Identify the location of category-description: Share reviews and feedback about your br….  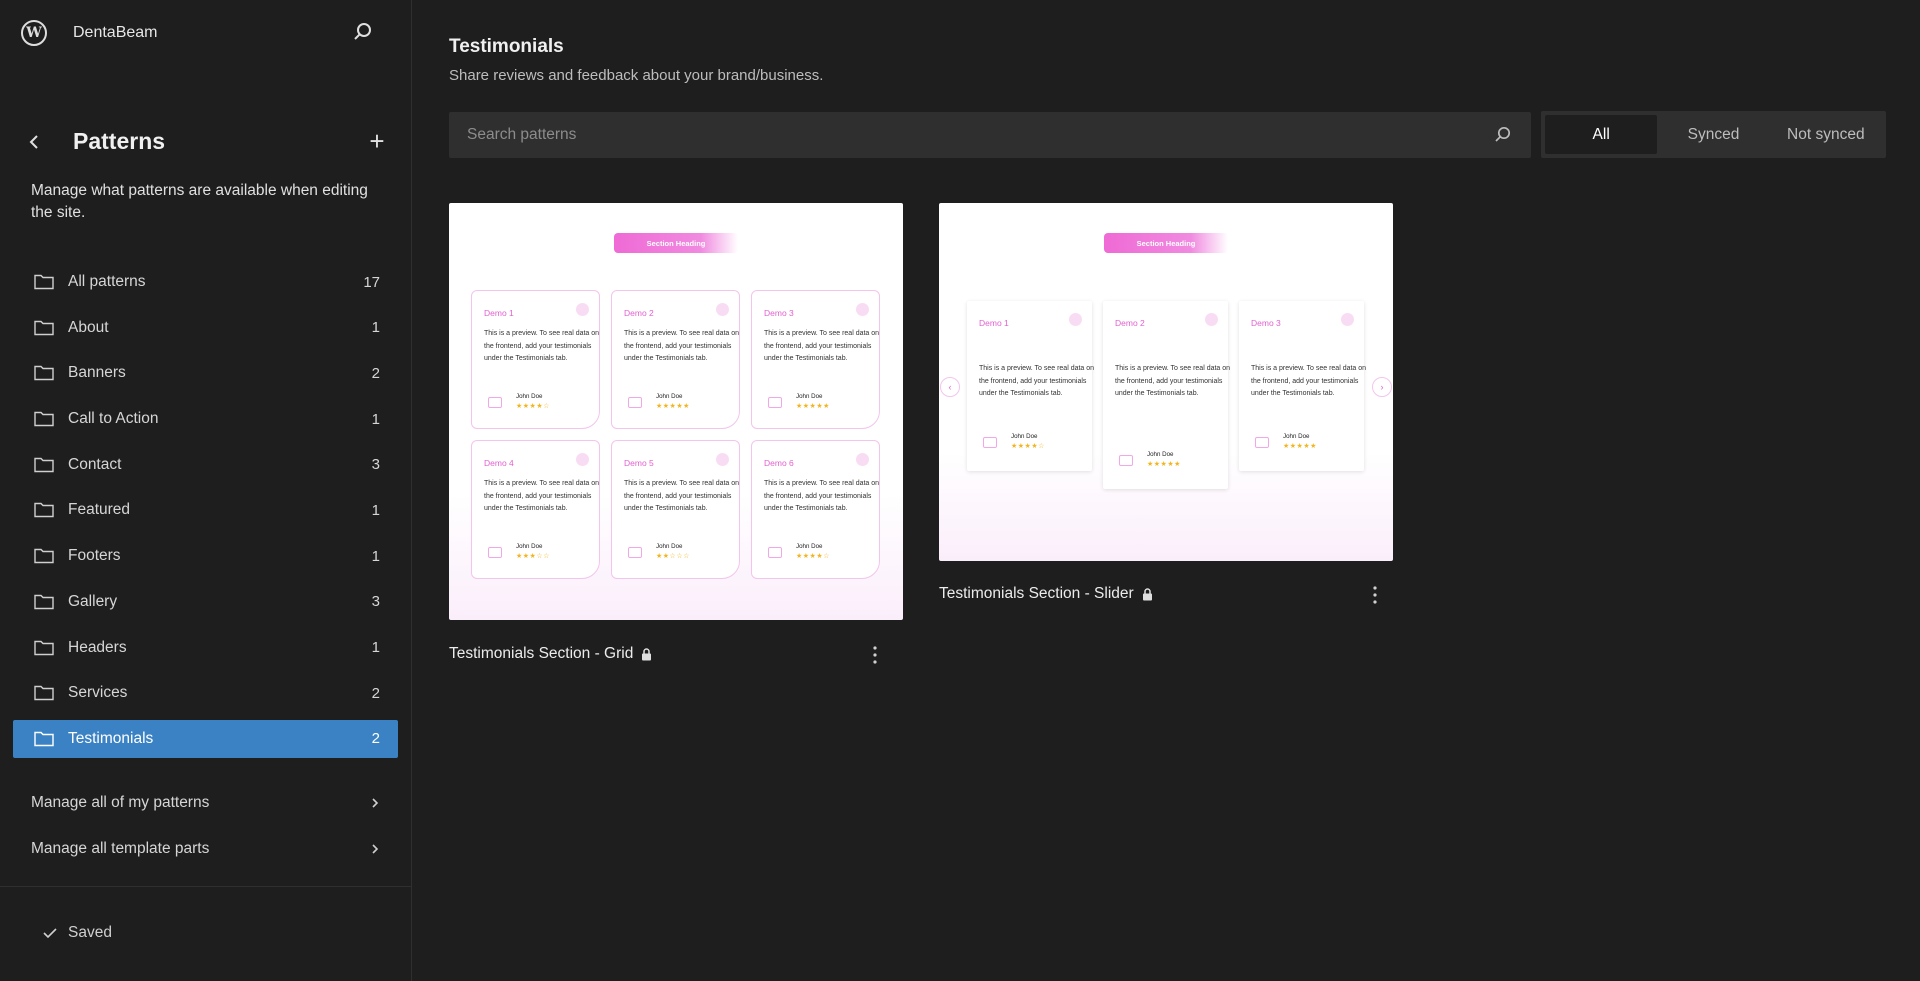
(636, 75).